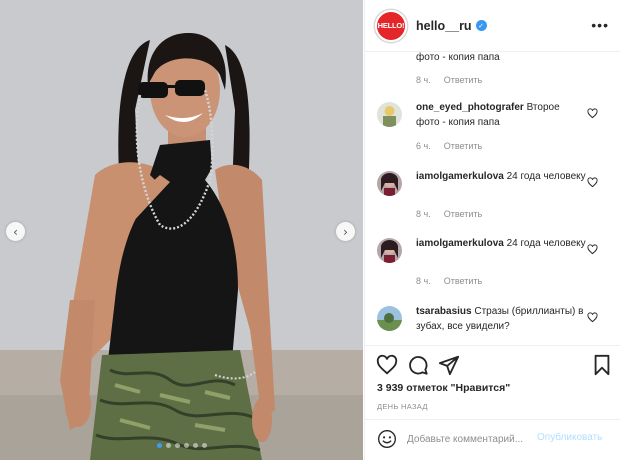 This screenshot has width=620, height=460. Describe the element at coordinates (492, 380) in the screenshot. I see `post-actions: 3 939 отметок "Нравится" ДЕНЬ НАЗАД` at that location.